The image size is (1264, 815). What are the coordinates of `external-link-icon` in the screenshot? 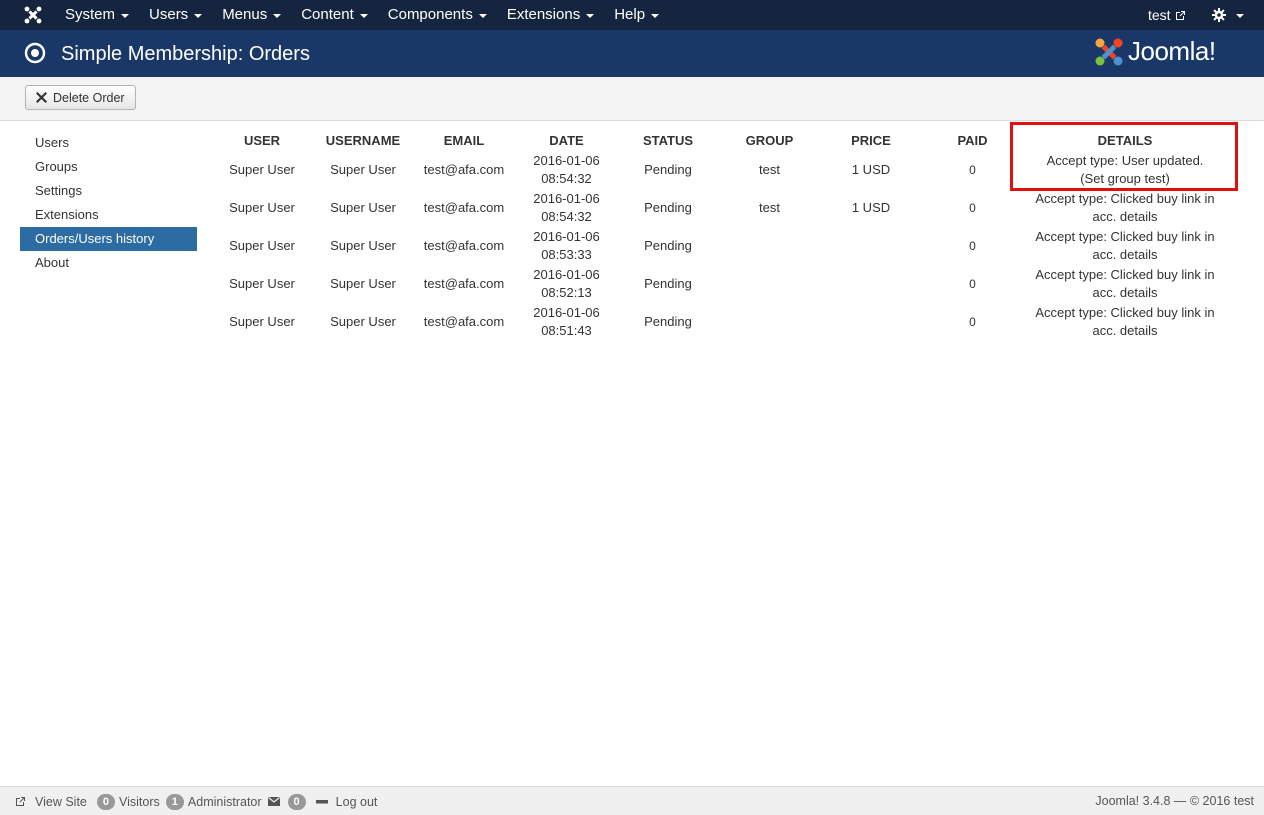 It's located at (20, 801).